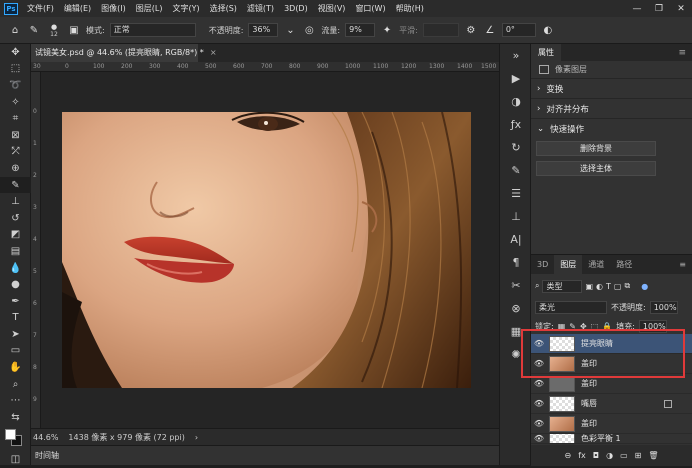 The width and height of the screenshot is (692, 468). I want to click on foreground-color-swatch, so click(10, 434).